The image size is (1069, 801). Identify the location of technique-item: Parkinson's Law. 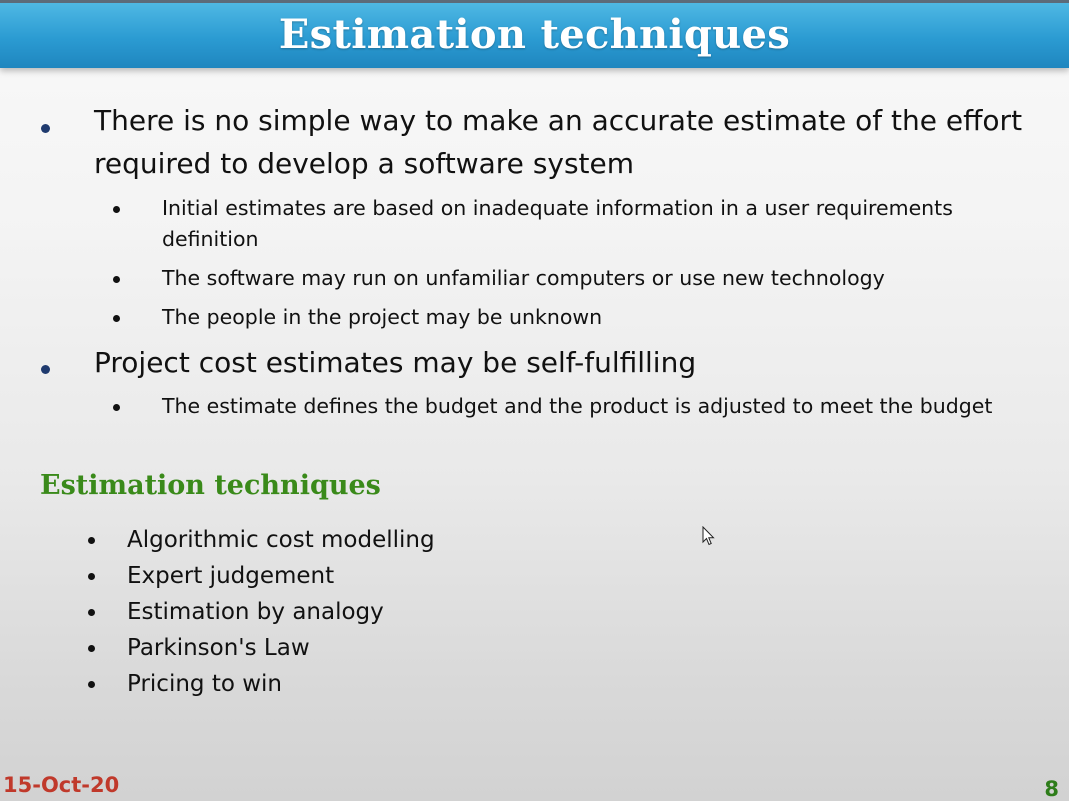
(218, 648).